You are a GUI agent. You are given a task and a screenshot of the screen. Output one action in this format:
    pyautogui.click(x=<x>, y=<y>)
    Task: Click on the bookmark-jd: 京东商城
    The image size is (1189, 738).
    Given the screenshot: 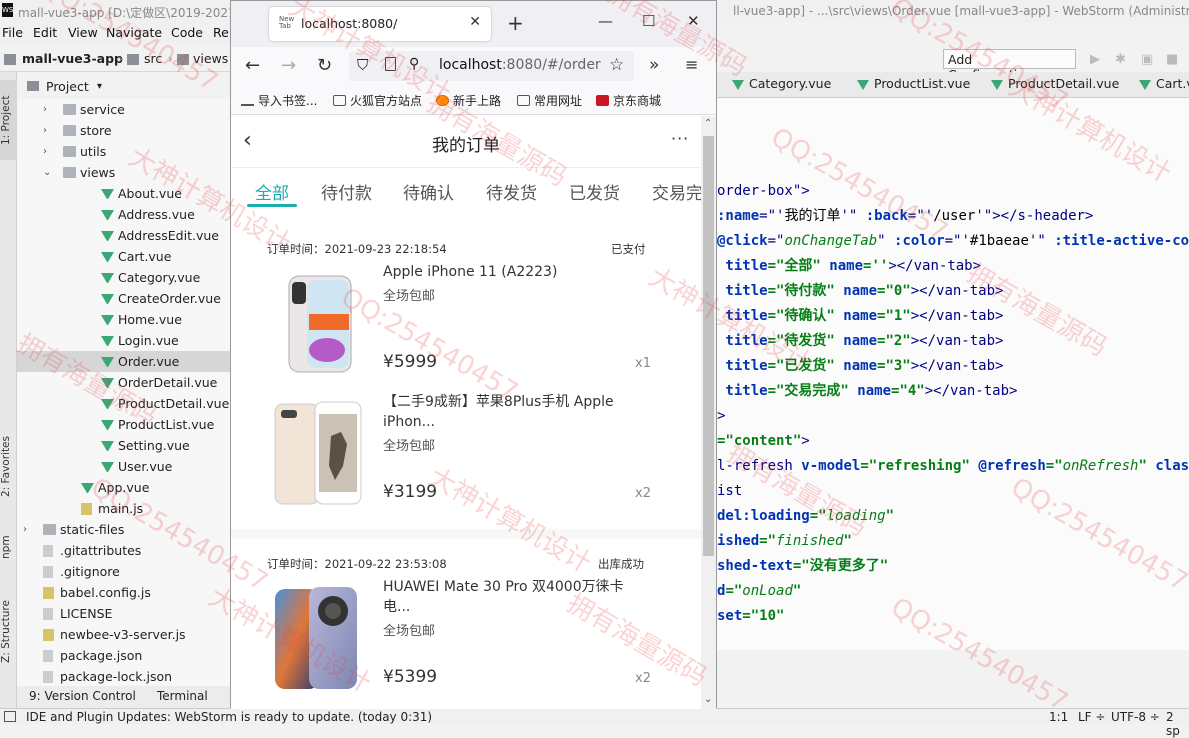 What is the action you would take?
    pyautogui.click(x=628, y=100)
    